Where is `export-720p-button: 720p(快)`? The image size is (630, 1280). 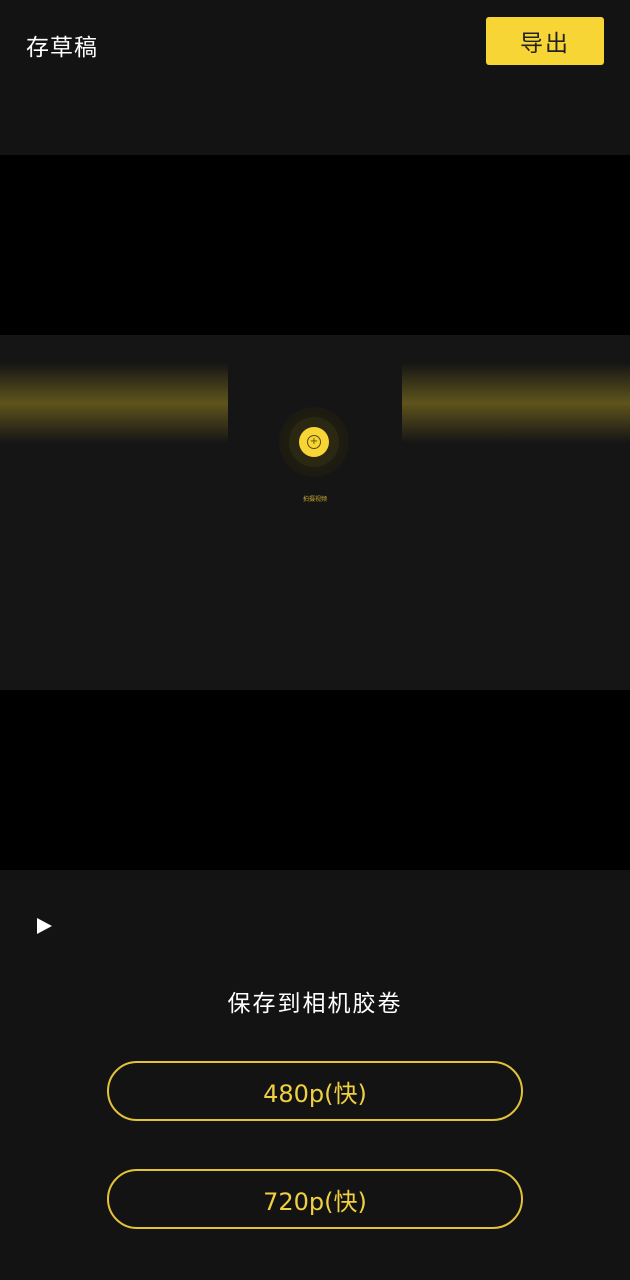 export-720p-button: 720p(快) is located at coordinates (315, 1199).